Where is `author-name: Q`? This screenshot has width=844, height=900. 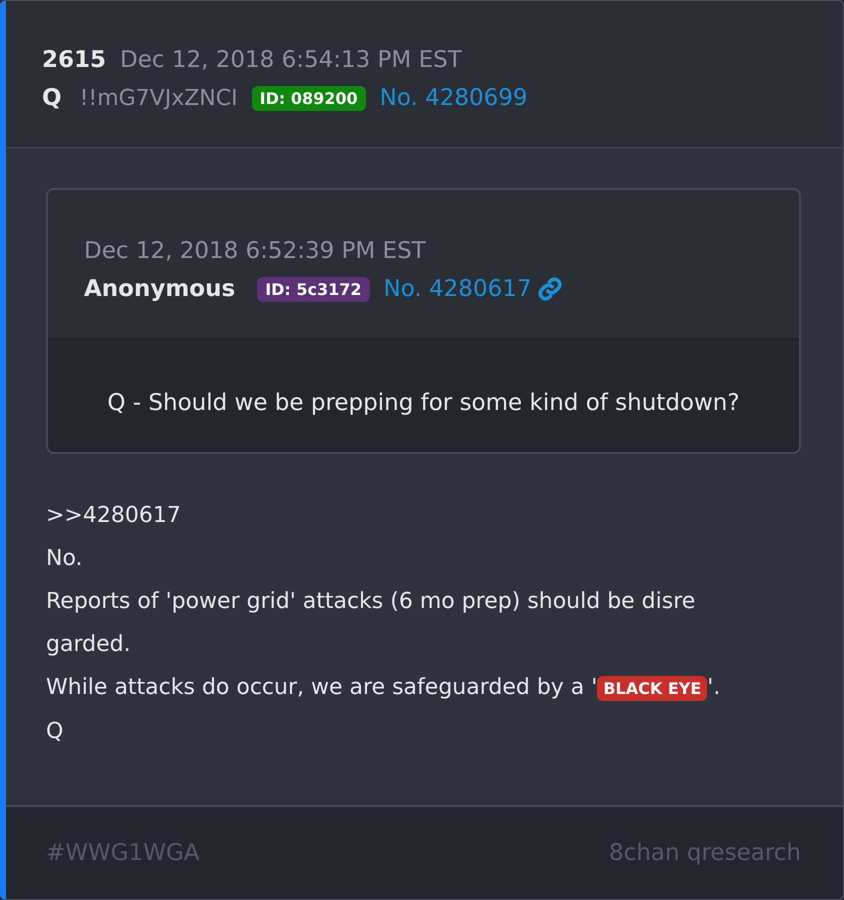 author-name: Q is located at coordinates (52, 98).